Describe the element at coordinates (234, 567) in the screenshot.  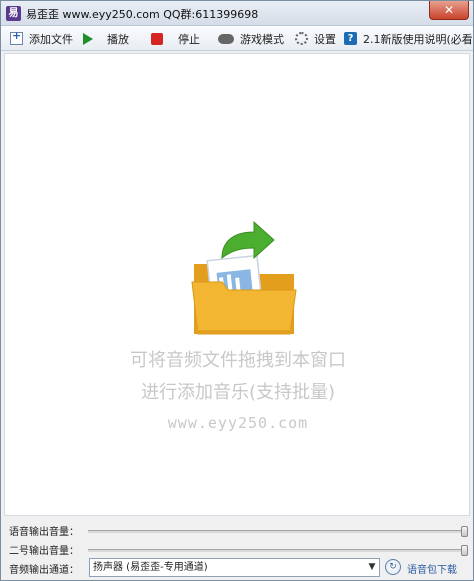
I see `audio-channel-select: 扬声器 (易歪歪-专用通道) ▼` at that location.